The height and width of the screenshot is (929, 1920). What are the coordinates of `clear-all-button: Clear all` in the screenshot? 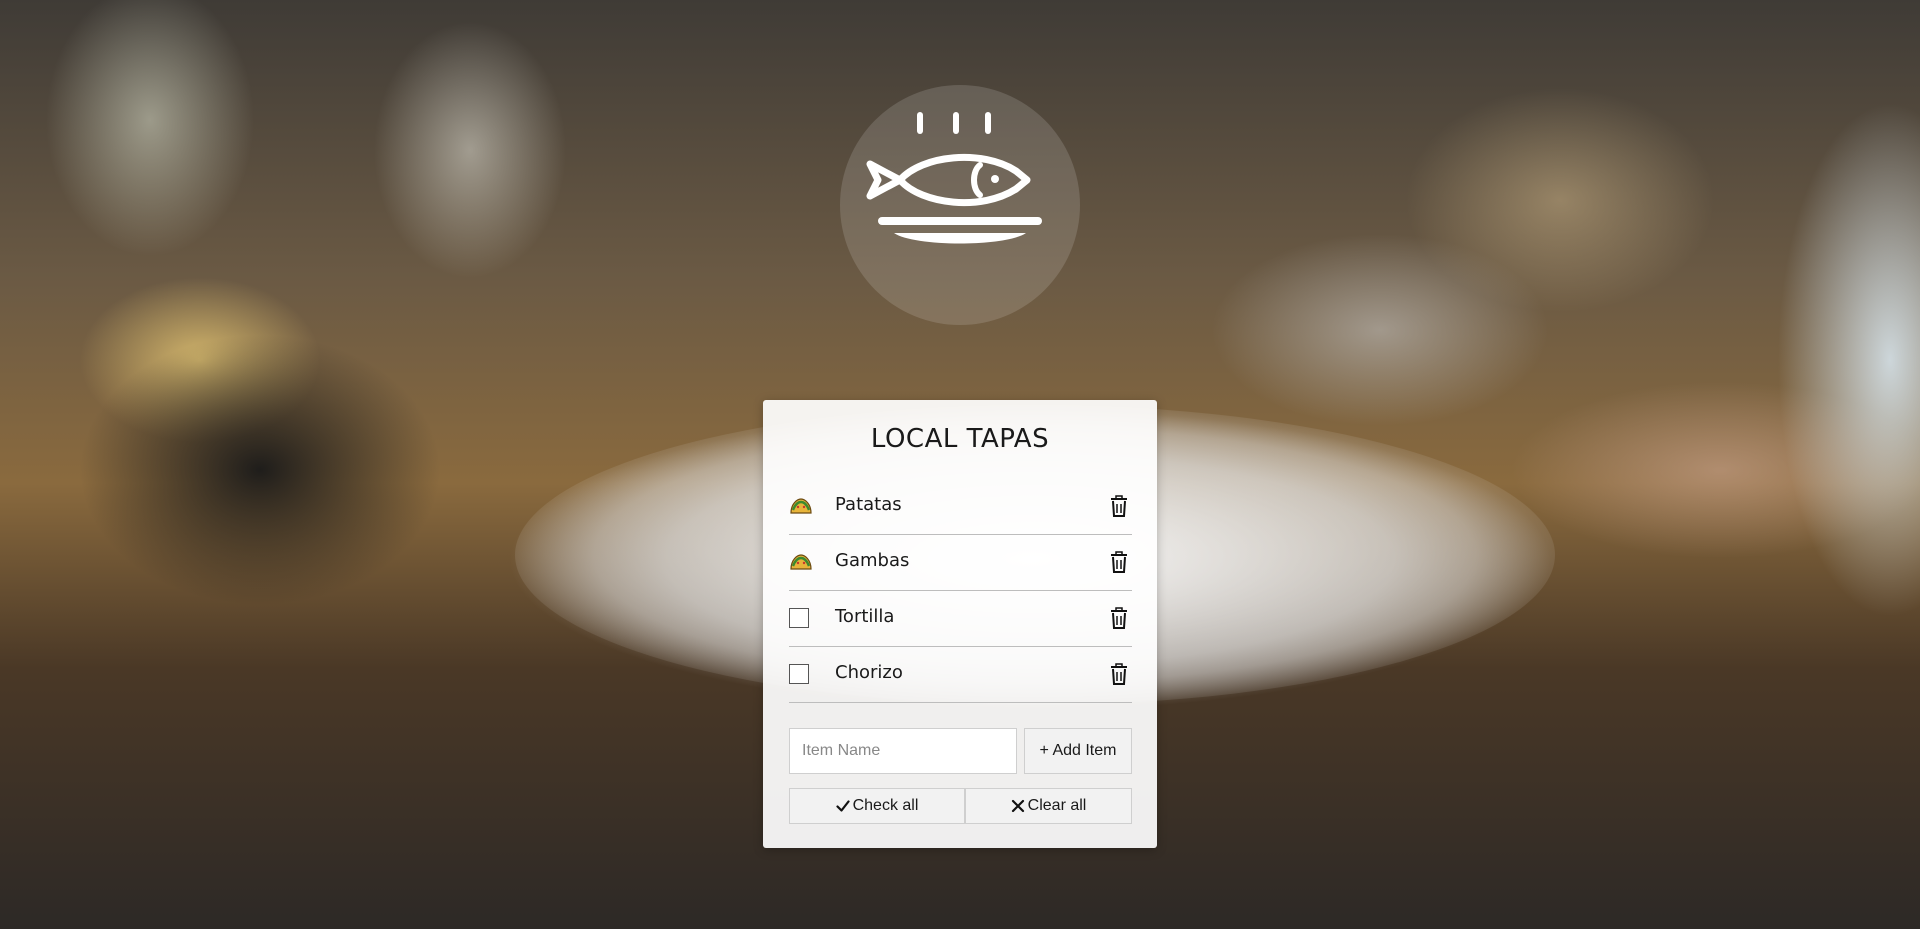 It's located at (1048, 806).